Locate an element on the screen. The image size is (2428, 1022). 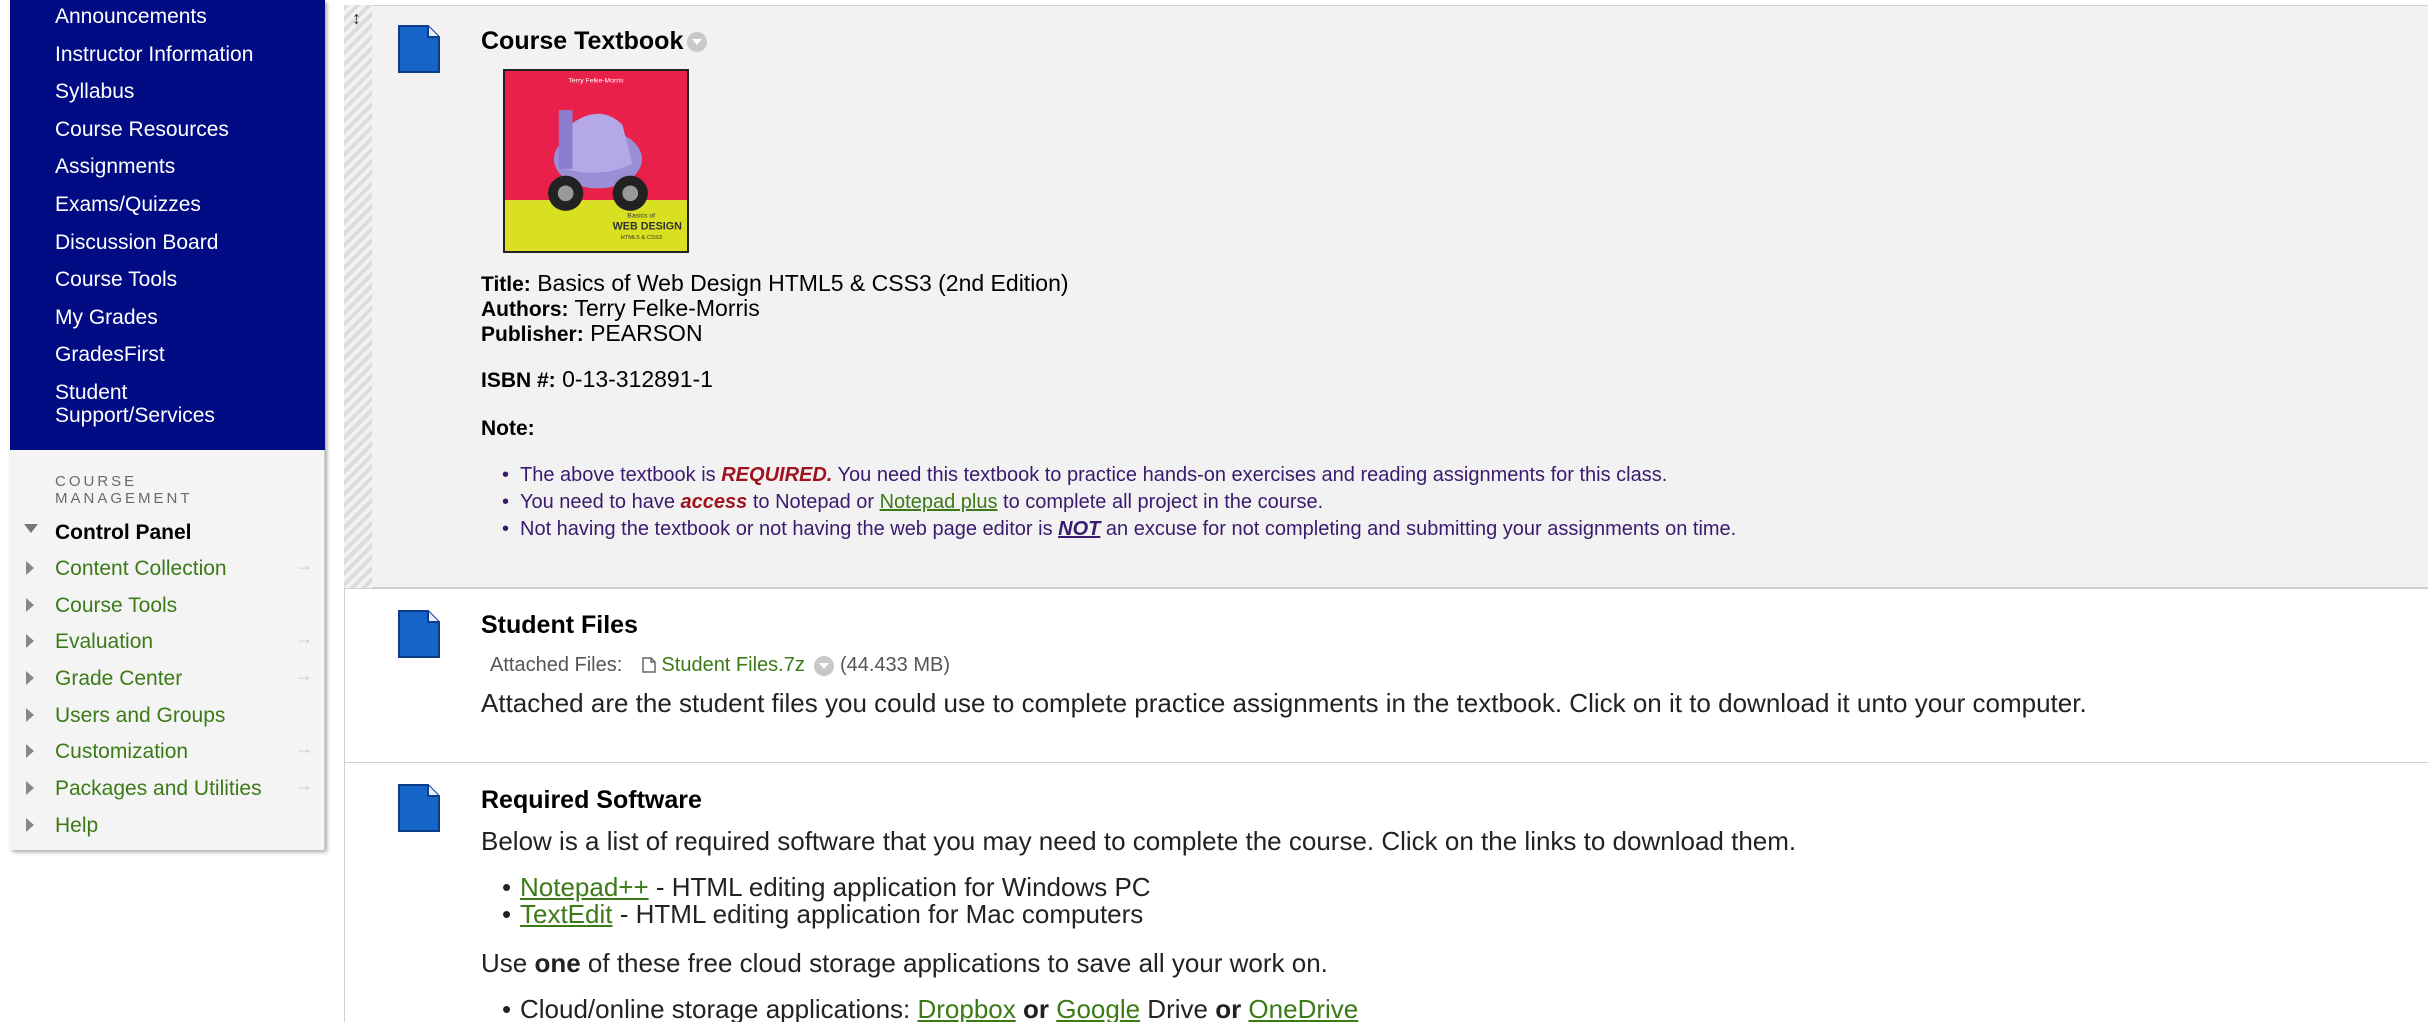
isbn-value: 0-13-312891-1 is located at coordinates (637, 379).